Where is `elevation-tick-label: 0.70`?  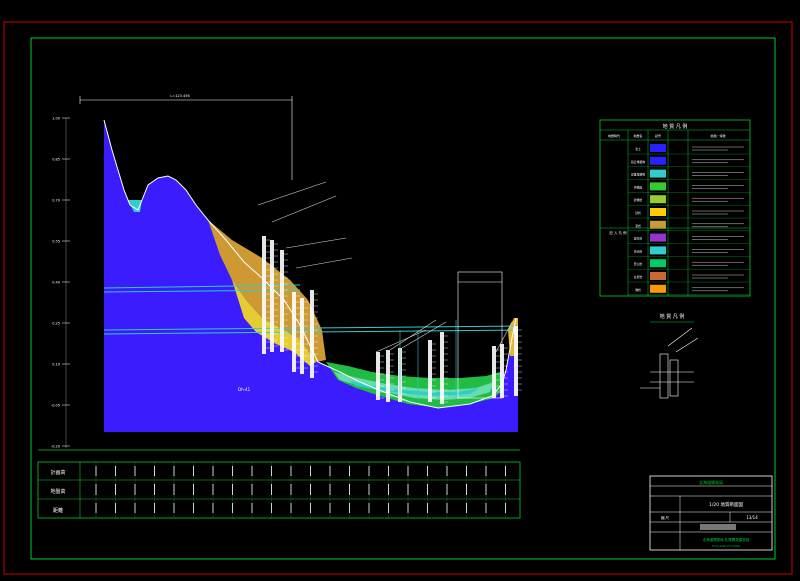
elevation-tick-label: 0.70 is located at coordinates (56, 201).